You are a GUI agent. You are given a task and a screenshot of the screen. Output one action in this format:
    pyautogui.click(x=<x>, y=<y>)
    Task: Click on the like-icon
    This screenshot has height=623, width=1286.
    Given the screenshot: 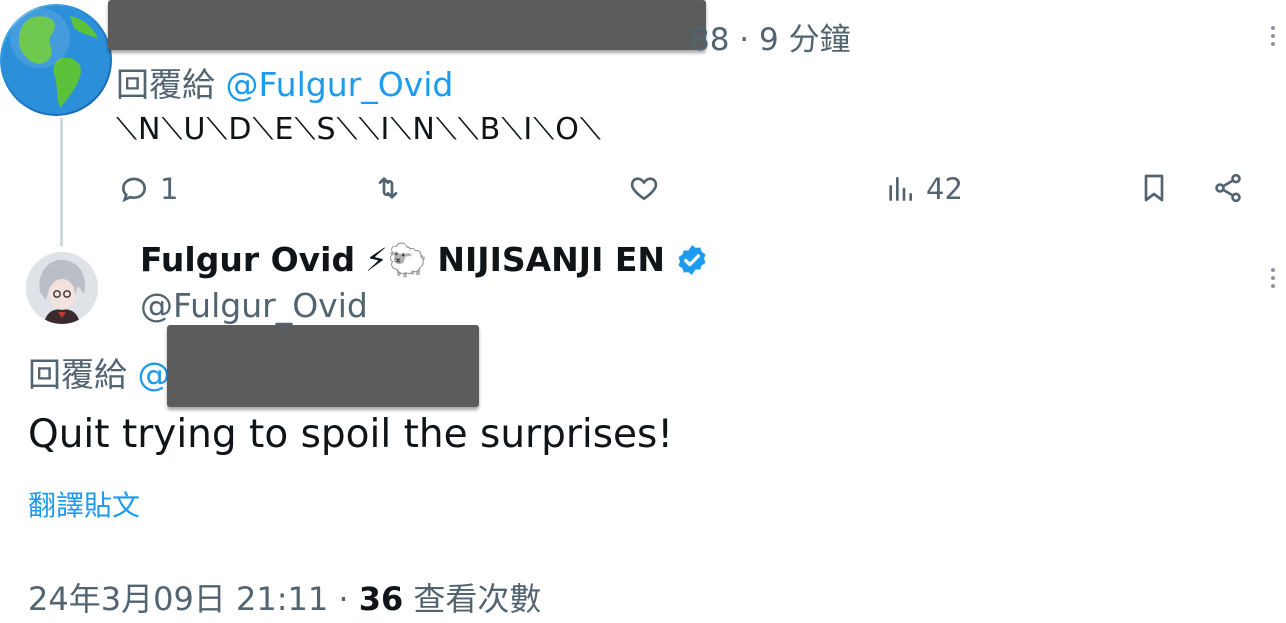 What is the action you would take?
    pyautogui.click(x=644, y=189)
    